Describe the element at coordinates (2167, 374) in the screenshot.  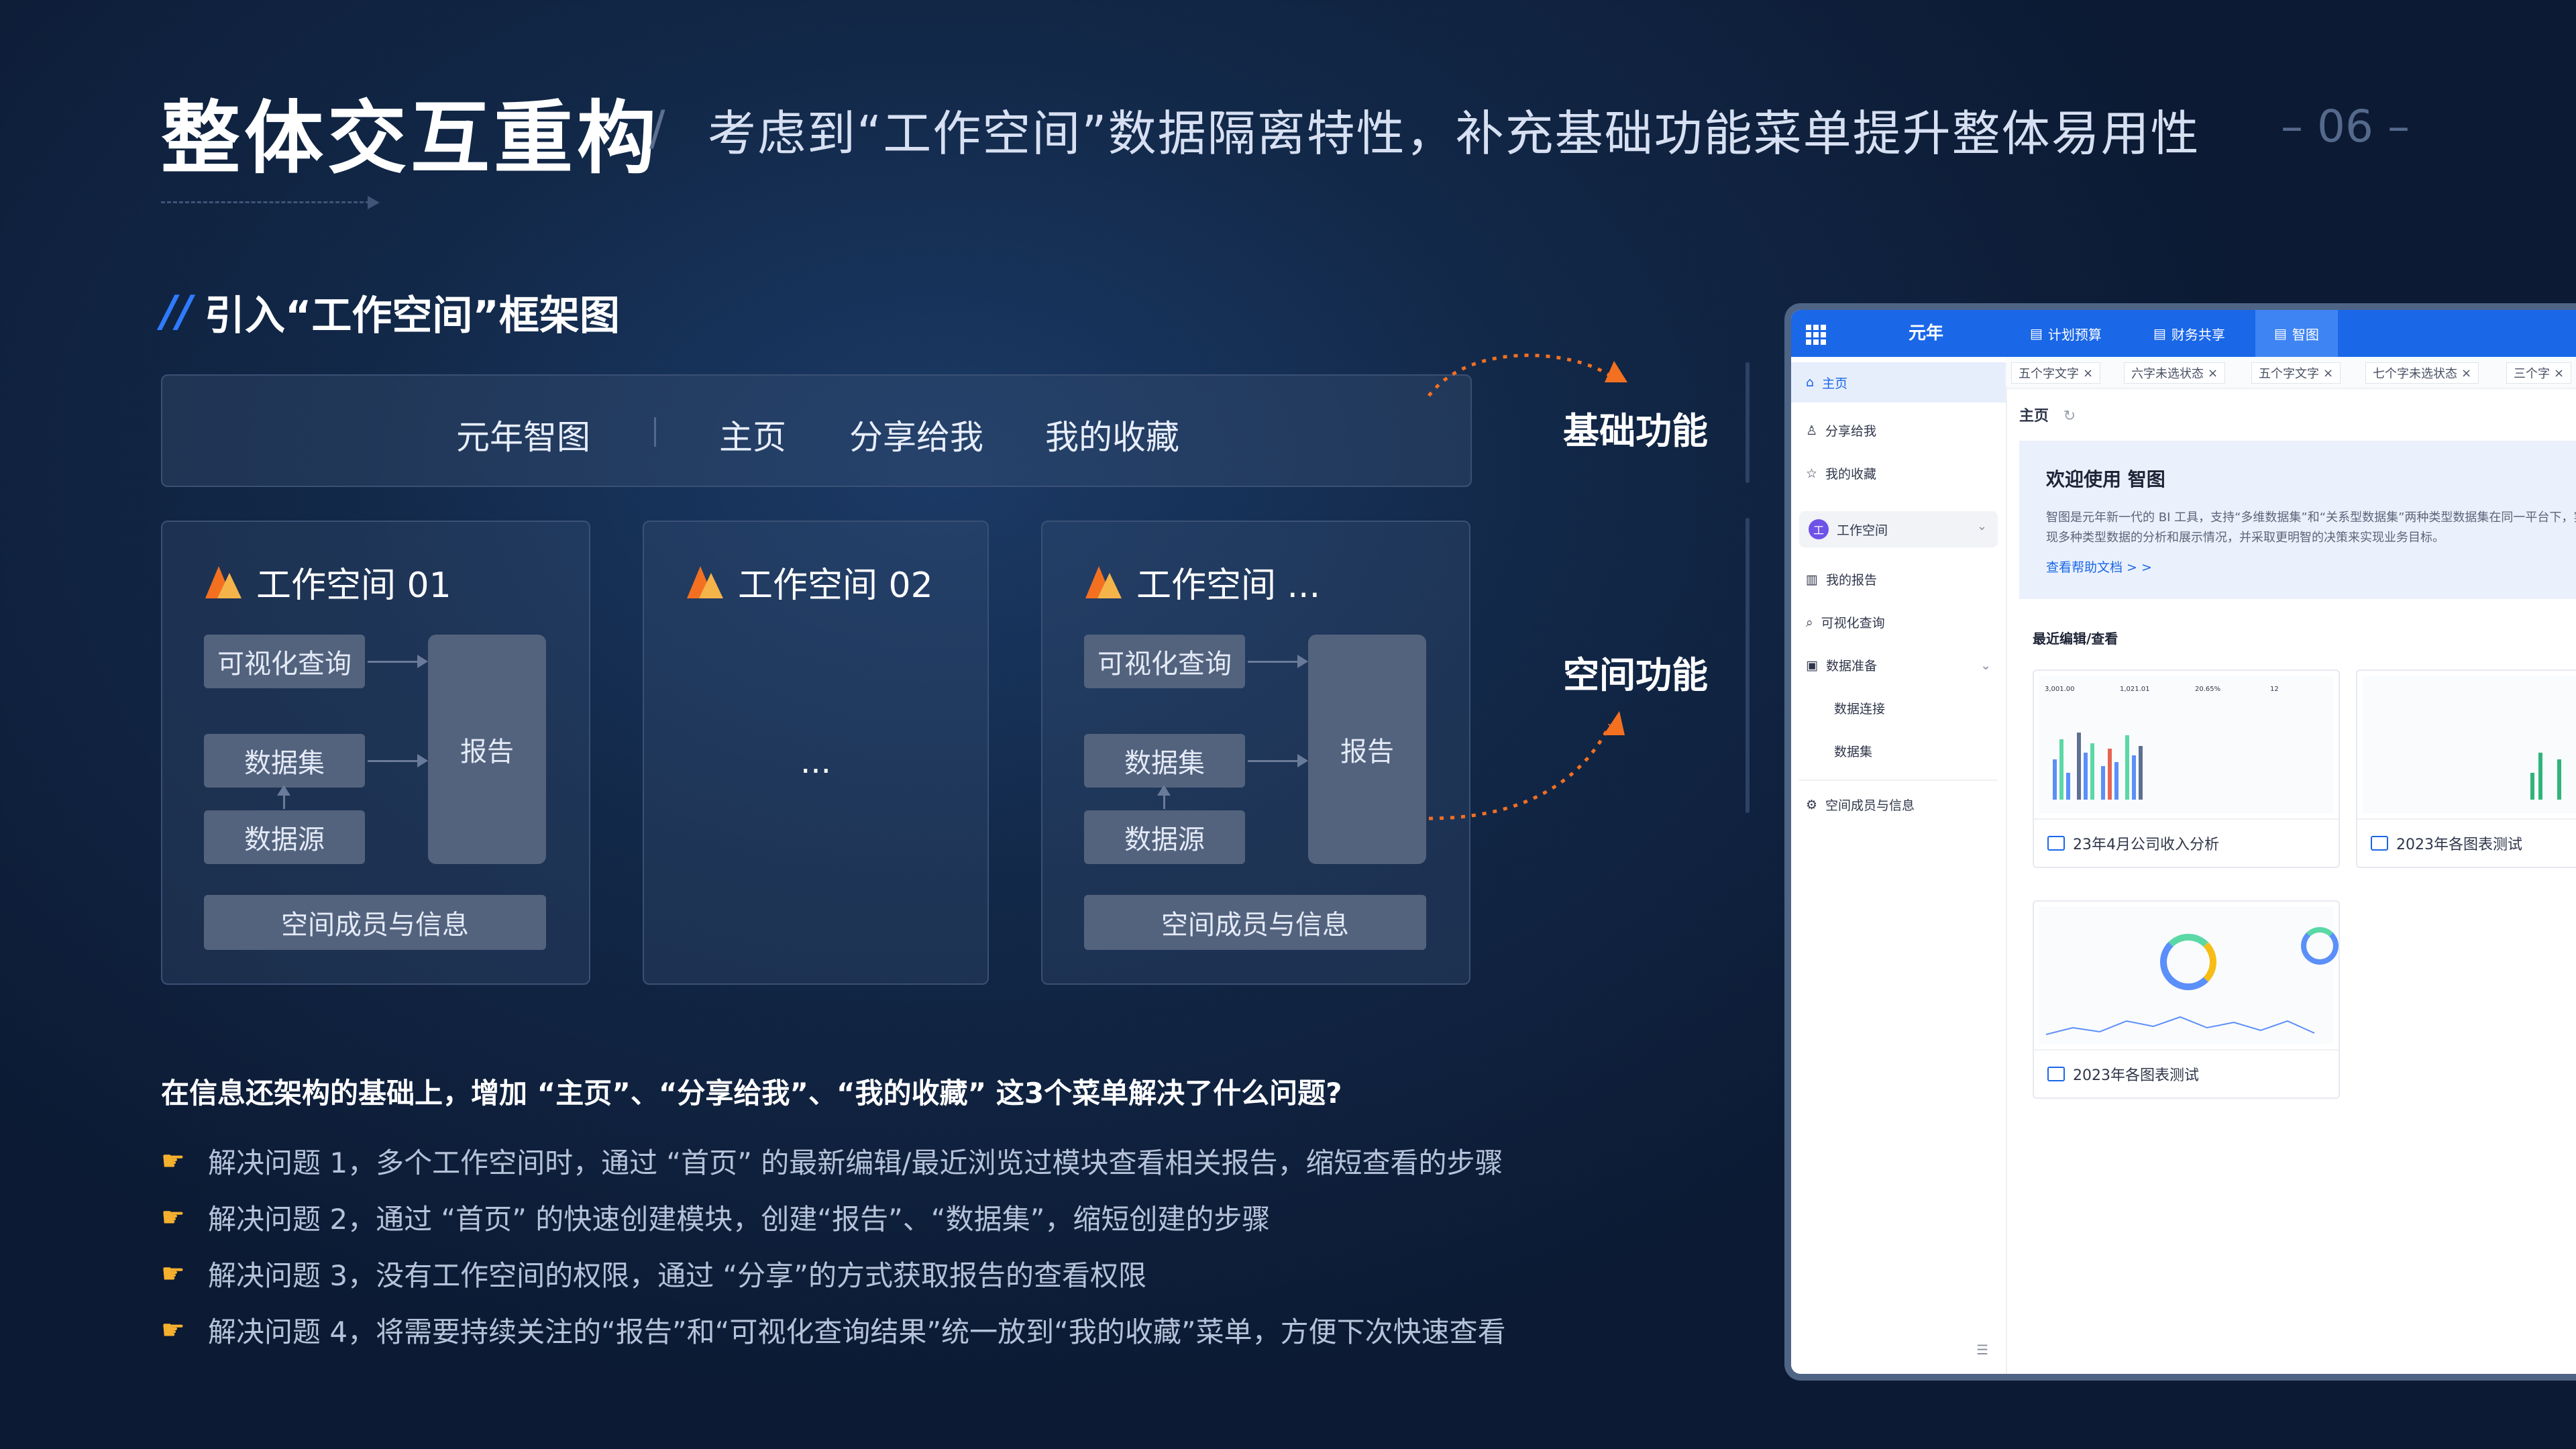
I see `page-tab-label: 六字未选状态` at that location.